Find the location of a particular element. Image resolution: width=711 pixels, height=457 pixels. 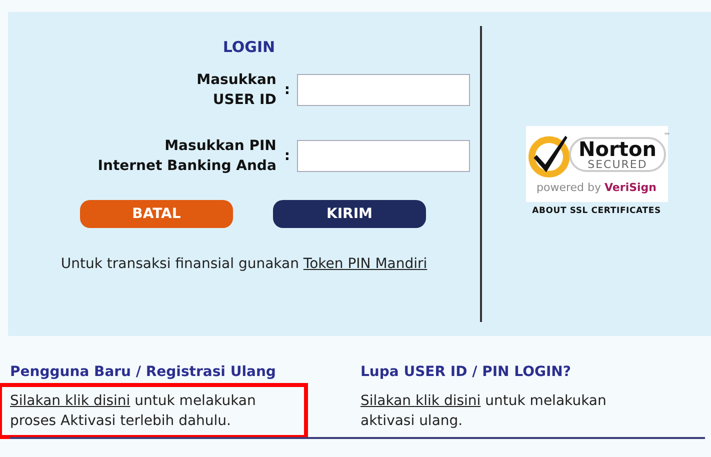

ssl-certificates-link: ABOUT SSL CERTIFICATES is located at coordinates (596, 211).